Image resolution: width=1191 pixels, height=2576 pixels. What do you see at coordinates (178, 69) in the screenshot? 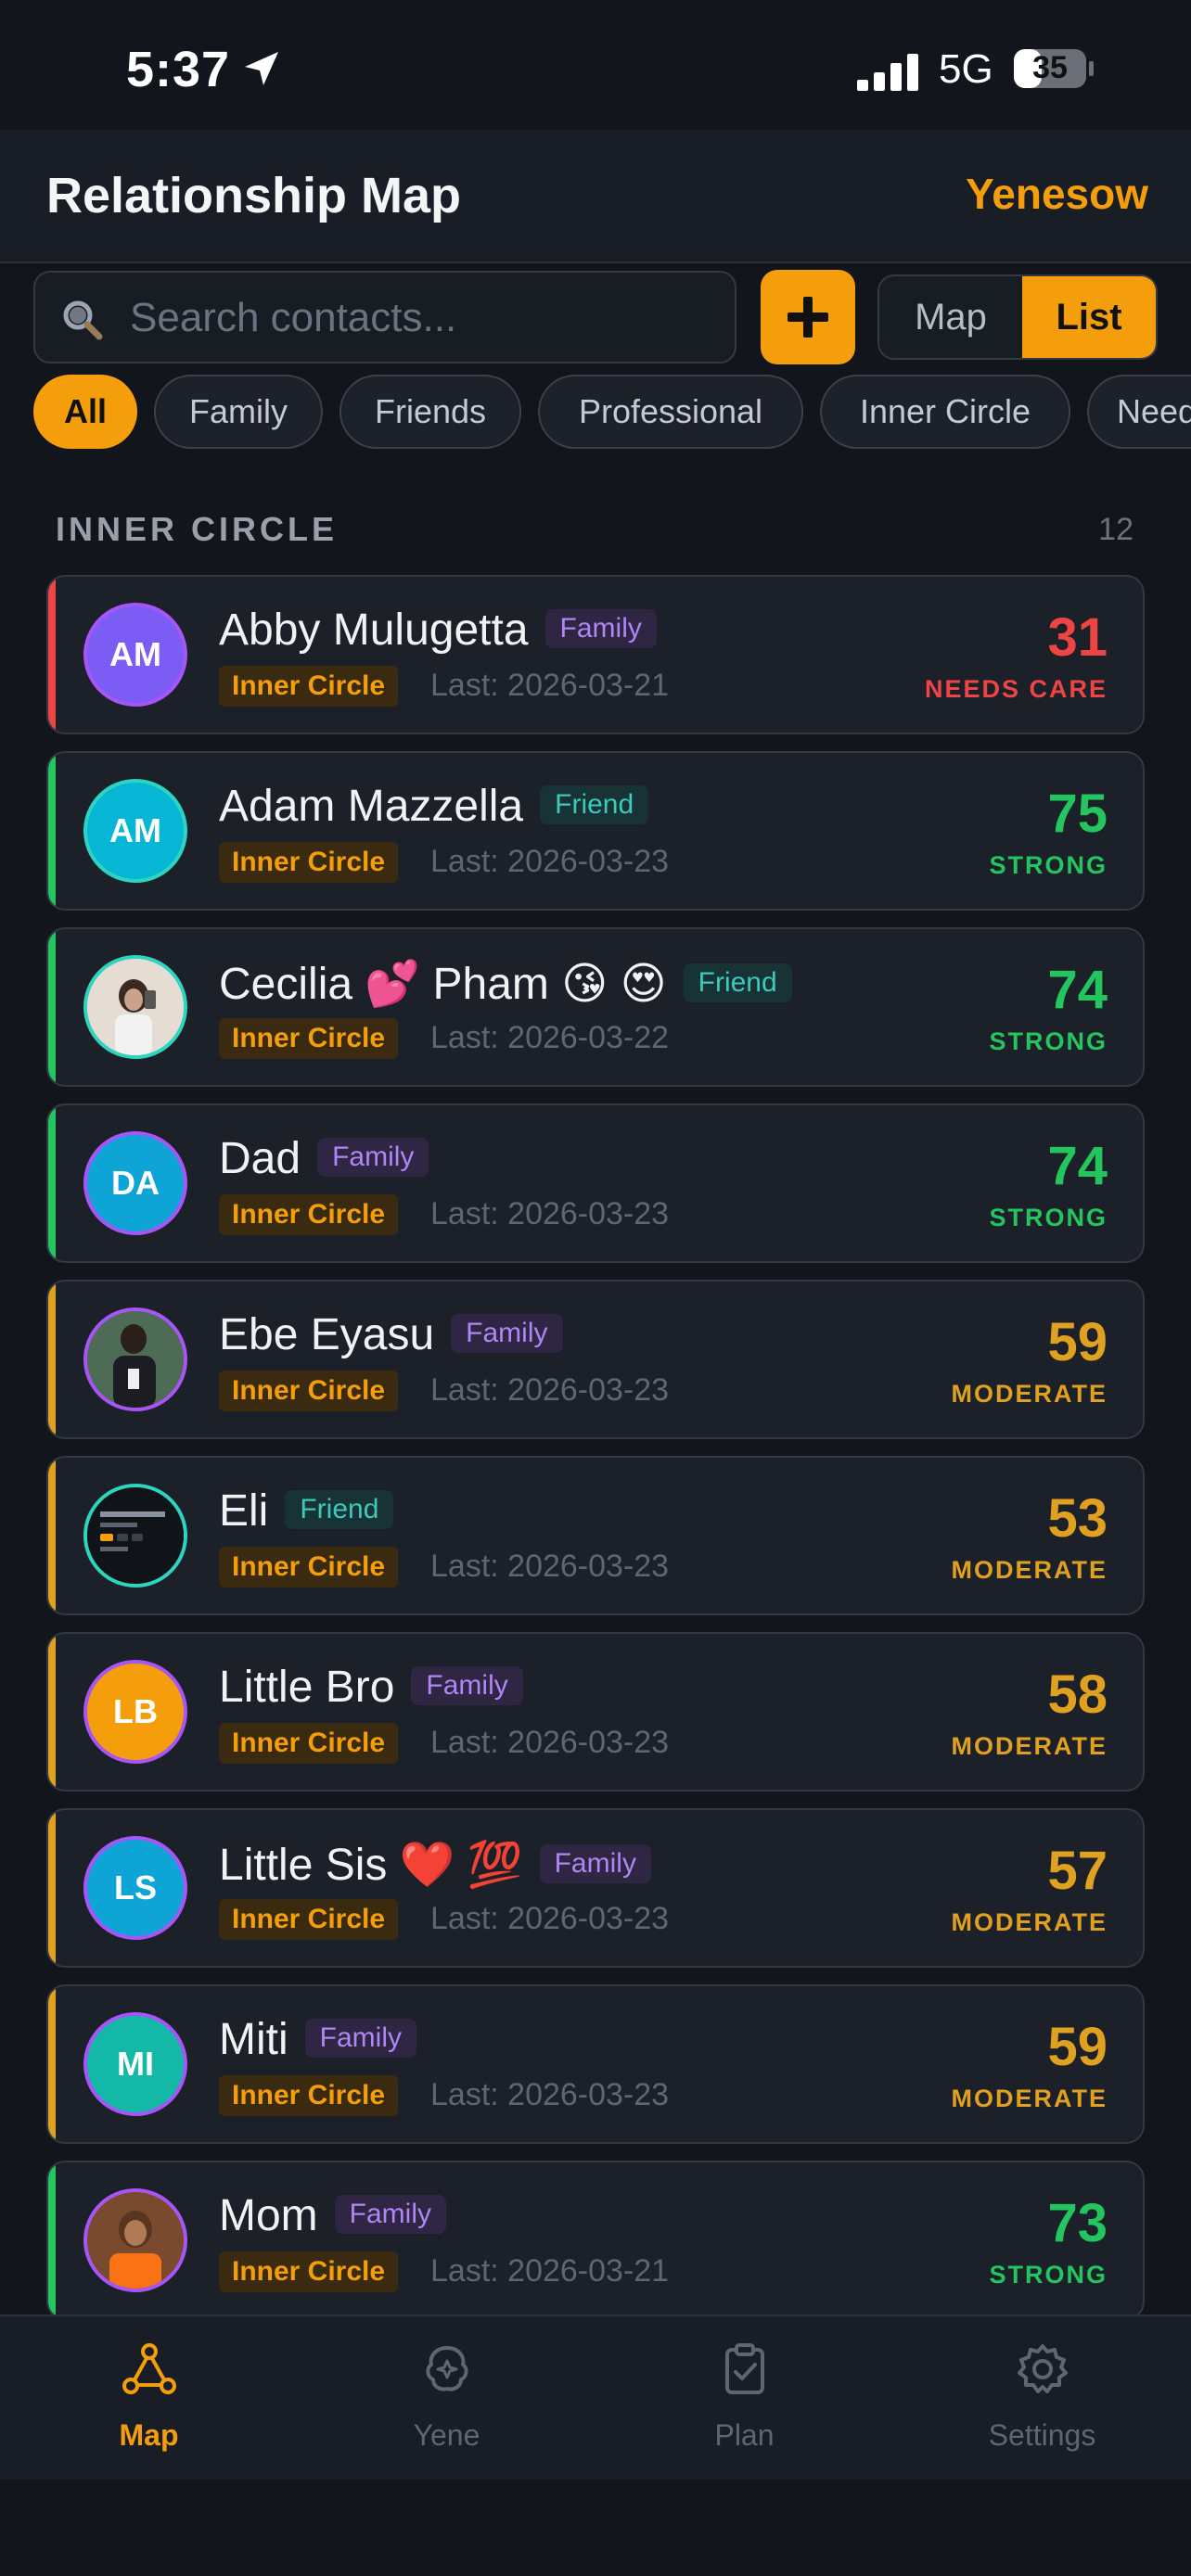
I see `status-time: 5:37` at bounding box center [178, 69].